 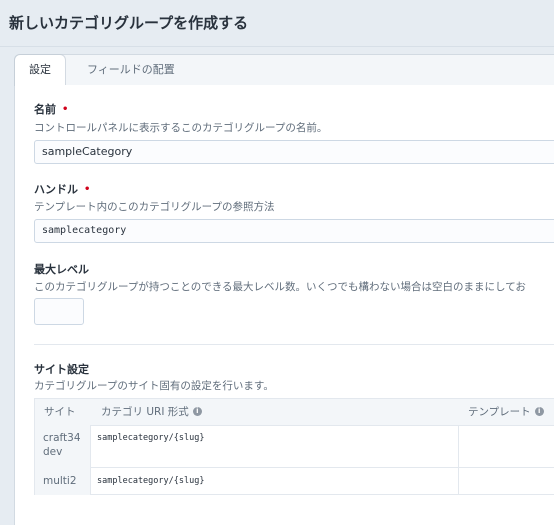 What do you see at coordinates (131, 70) in the screenshot?
I see `tab-field-layout: フィールドの配置` at bounding box center [131, 70].